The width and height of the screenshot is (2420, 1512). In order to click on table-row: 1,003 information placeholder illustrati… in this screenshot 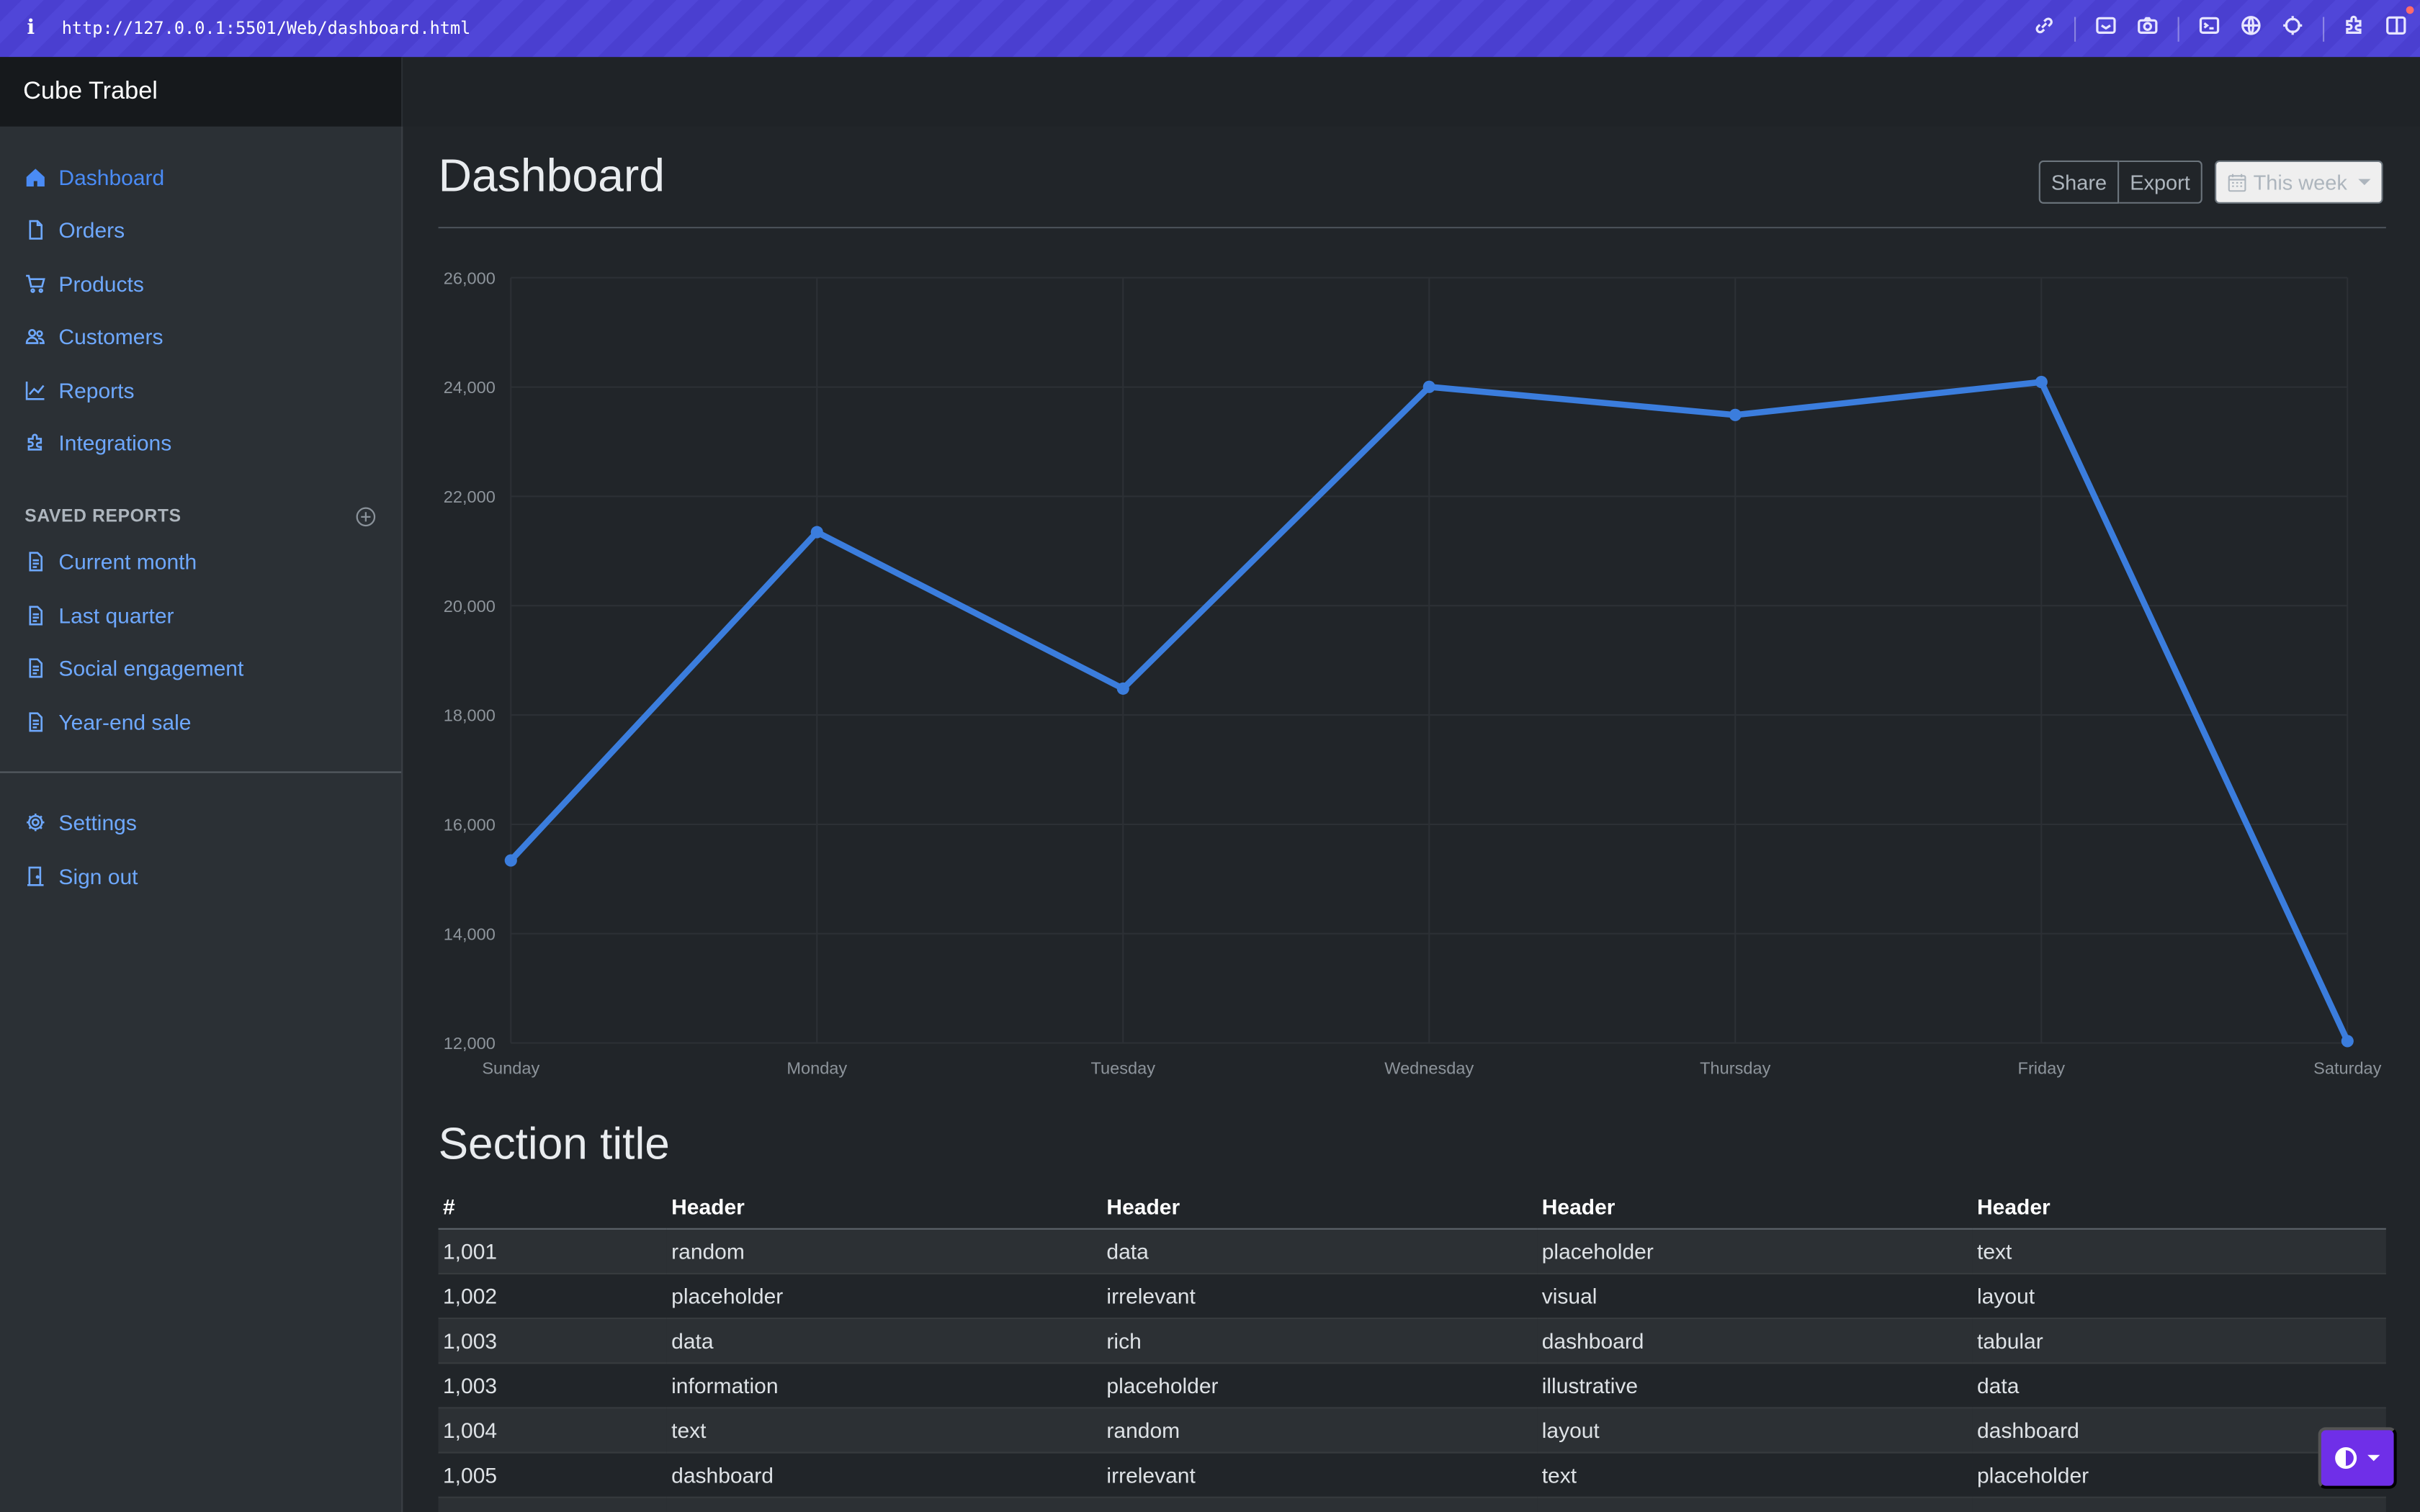, I will do `click(1412, 1385)`.